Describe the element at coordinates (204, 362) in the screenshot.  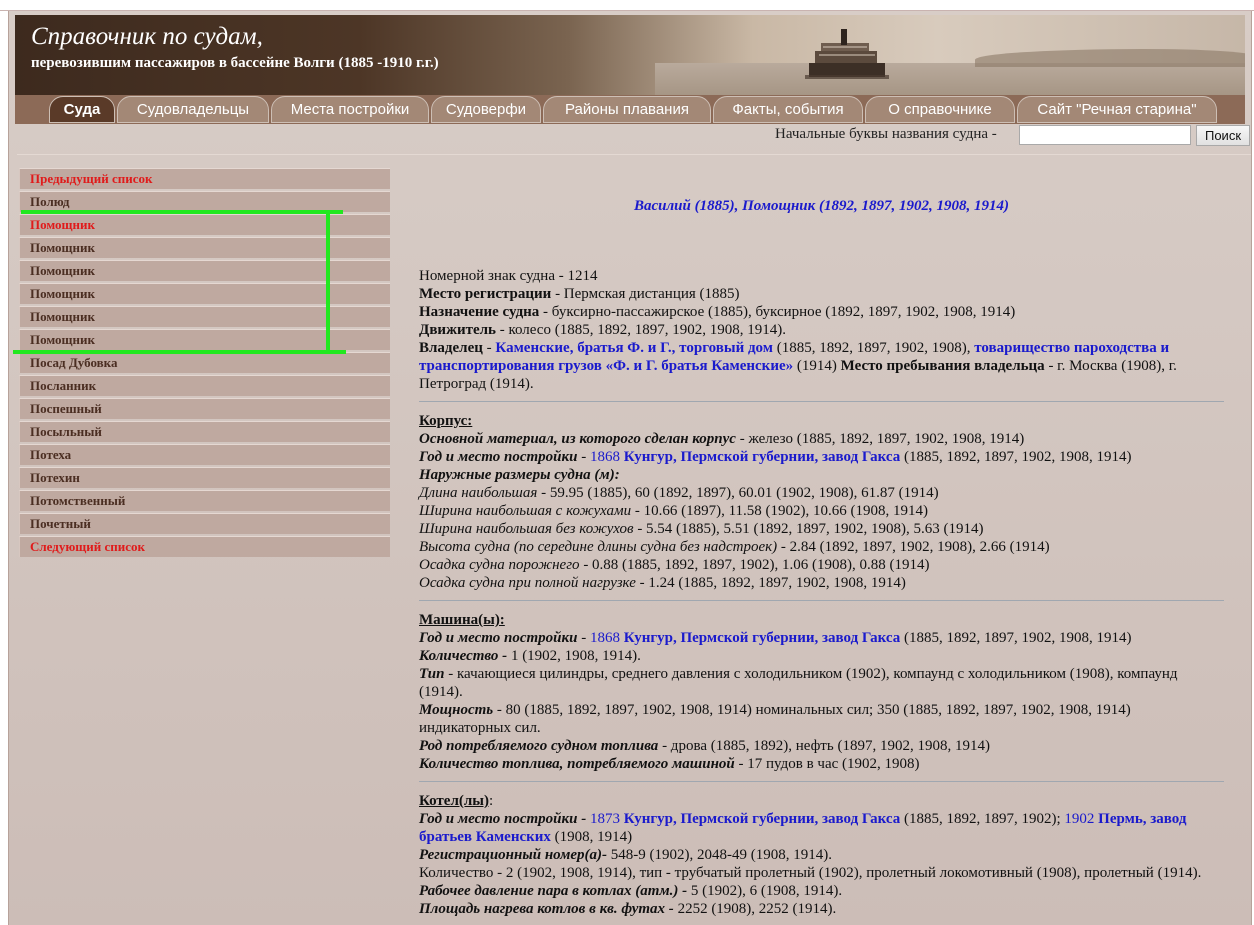
I see `sidebar-item: Посад Дубовка` at that location.